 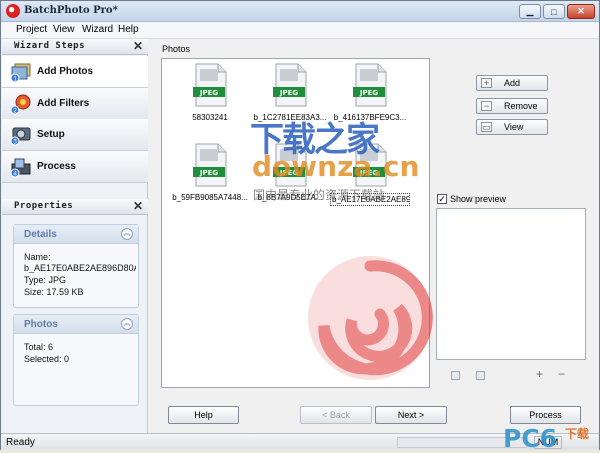 I want to click on zoom-in-icon: +, so click(x=539, y=374).